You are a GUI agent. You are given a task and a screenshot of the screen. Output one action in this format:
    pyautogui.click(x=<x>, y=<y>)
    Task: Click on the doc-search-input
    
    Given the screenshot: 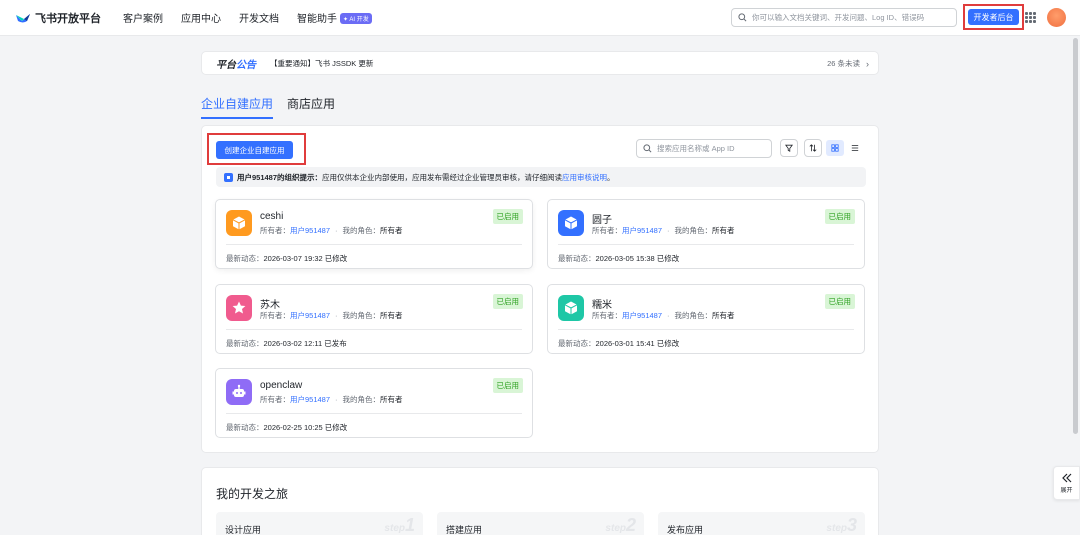 What is the action you would take?
    pyautogui.click(x=852, y=17)
    